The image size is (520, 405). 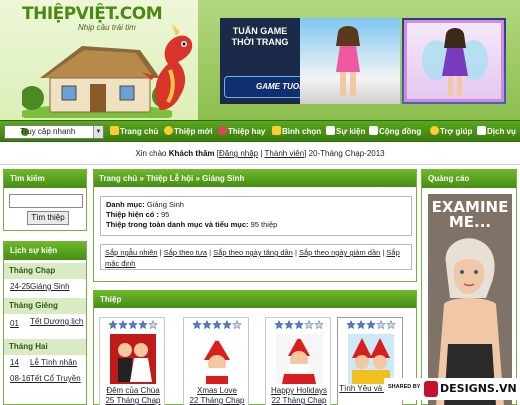 I want to click on nav-new: Thiệp mới, so click(x=188, y=131).